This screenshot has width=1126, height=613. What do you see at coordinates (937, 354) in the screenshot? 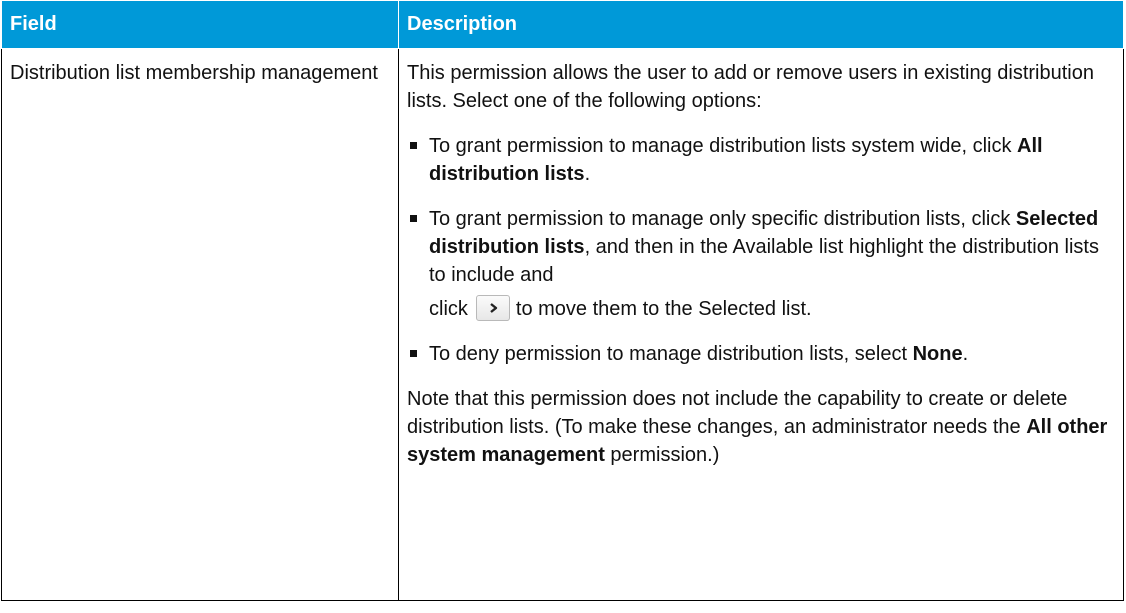
I see `option-bold: None` at bounding box center [937, 354].